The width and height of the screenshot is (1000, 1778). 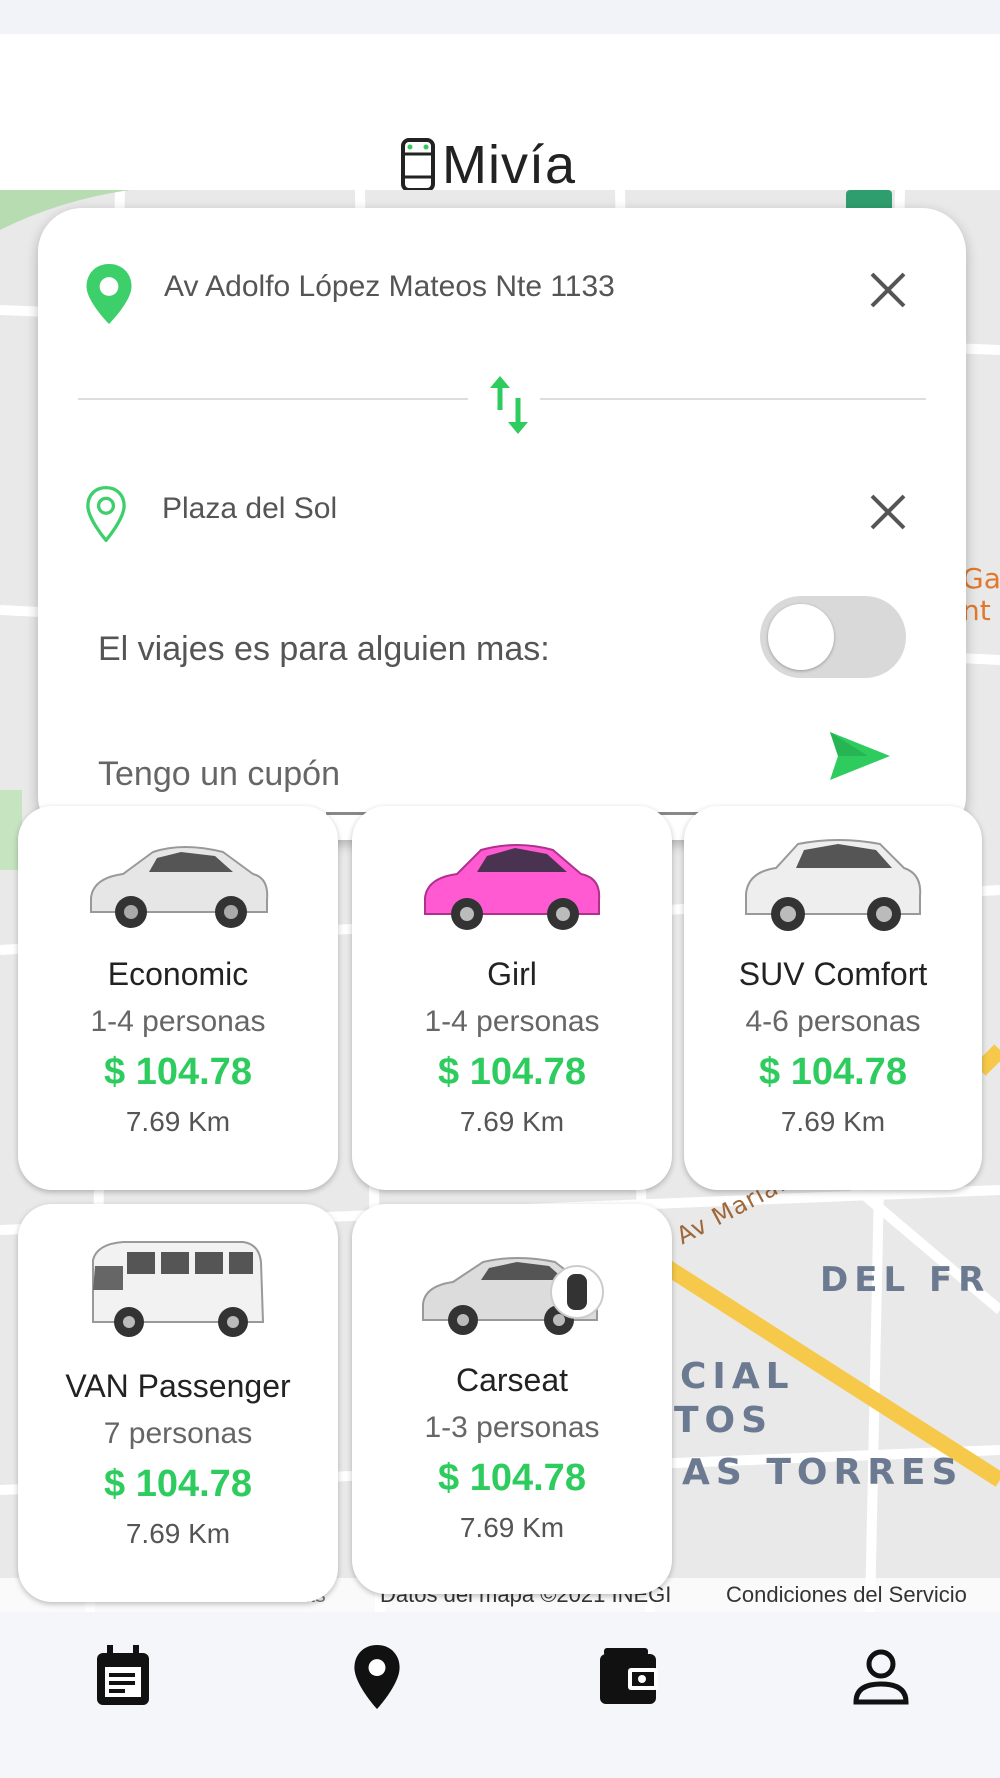 What do you see at coordinates (833, 974) in the screenshot?
I see `vehicle-name: SUV Comfort` at bounding box center [833, 974].